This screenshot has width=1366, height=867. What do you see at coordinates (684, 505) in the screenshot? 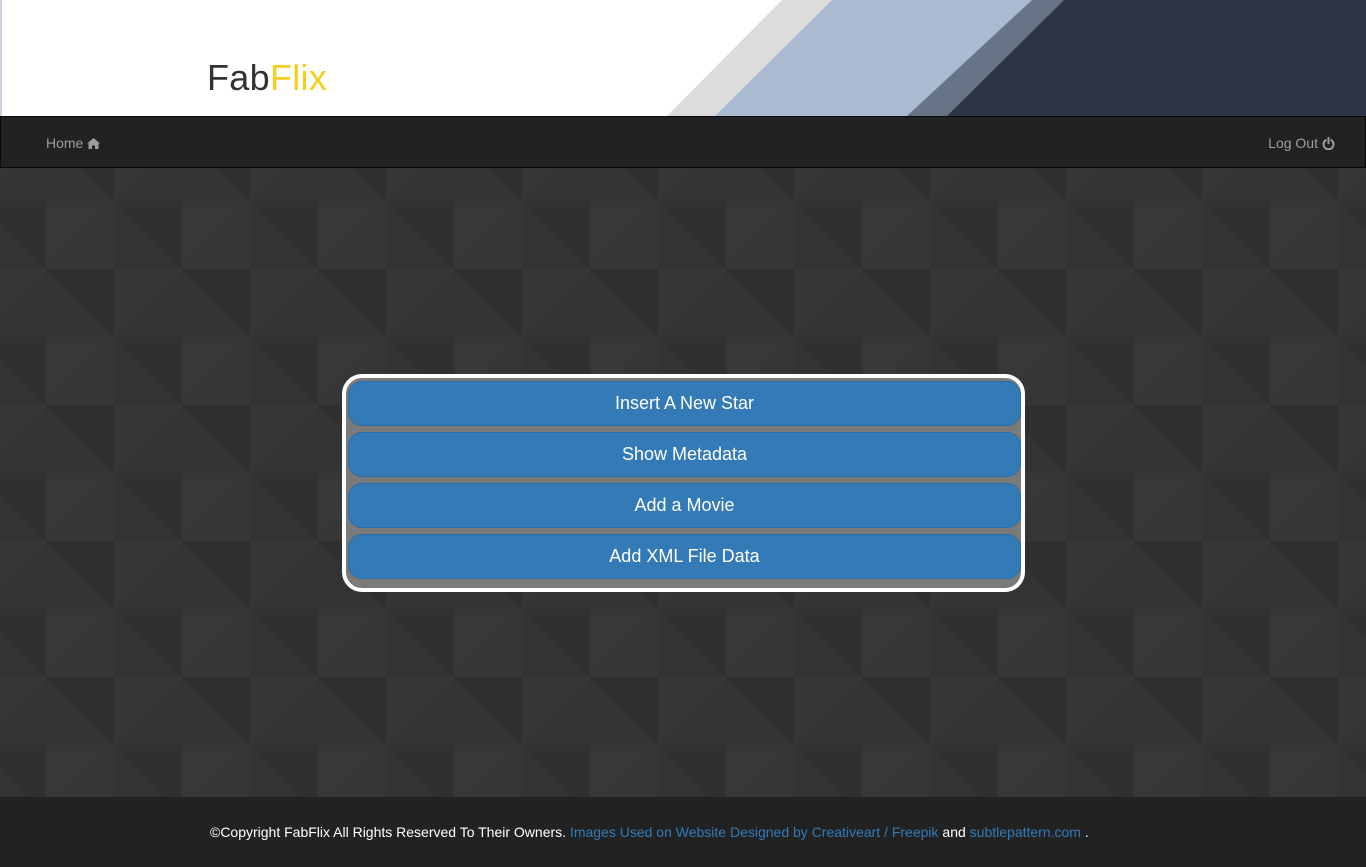
I see `add-movie-button: Add a Movie` at bounding box center [684, 505].